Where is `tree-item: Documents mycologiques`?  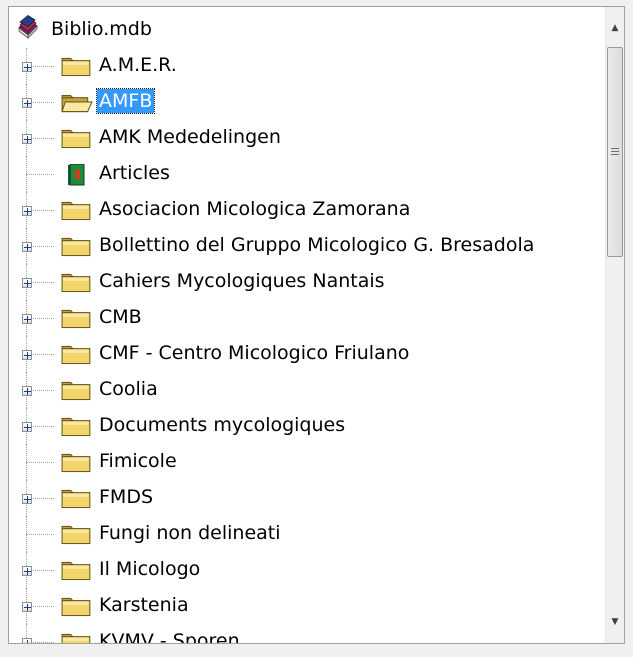
tree-item: Documents mycologiques is located at coordinates (307, 426).